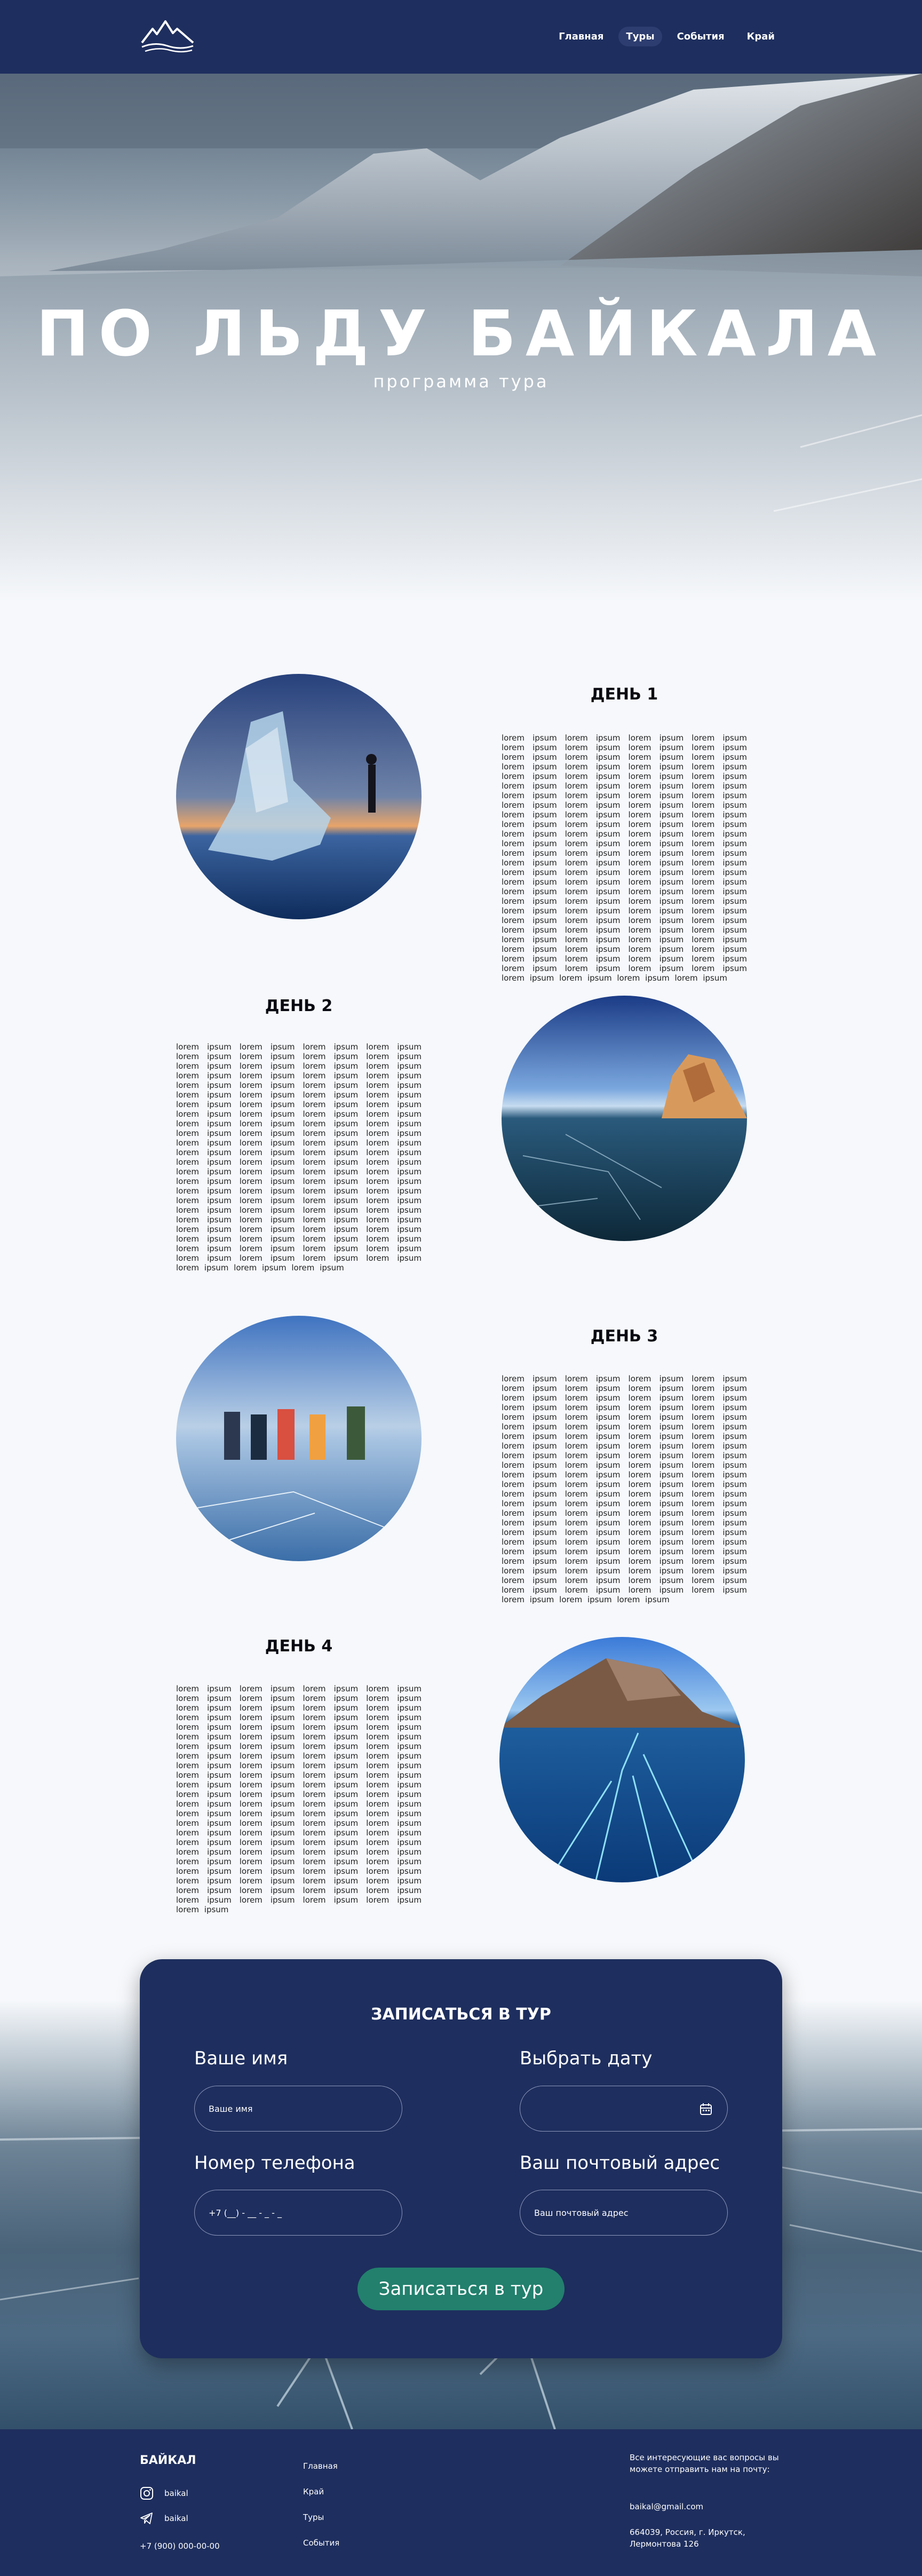  Describe the element at coordinates (586, 2058) in the screenshot. I see `date-label: Выбрать дату` at that location.